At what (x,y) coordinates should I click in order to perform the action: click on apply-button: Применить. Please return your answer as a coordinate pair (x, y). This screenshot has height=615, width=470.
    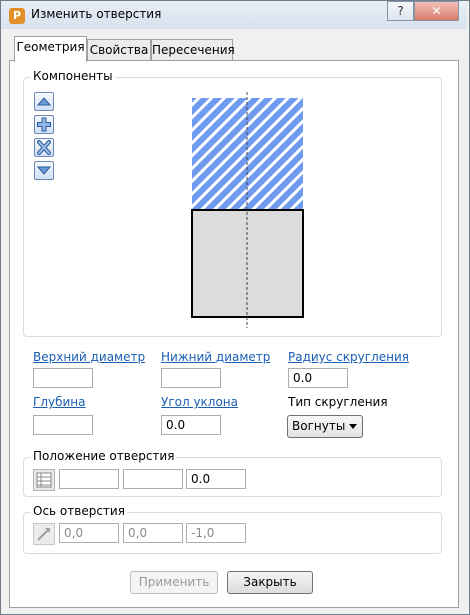
    Looking at the image, I should click on (174, 582).